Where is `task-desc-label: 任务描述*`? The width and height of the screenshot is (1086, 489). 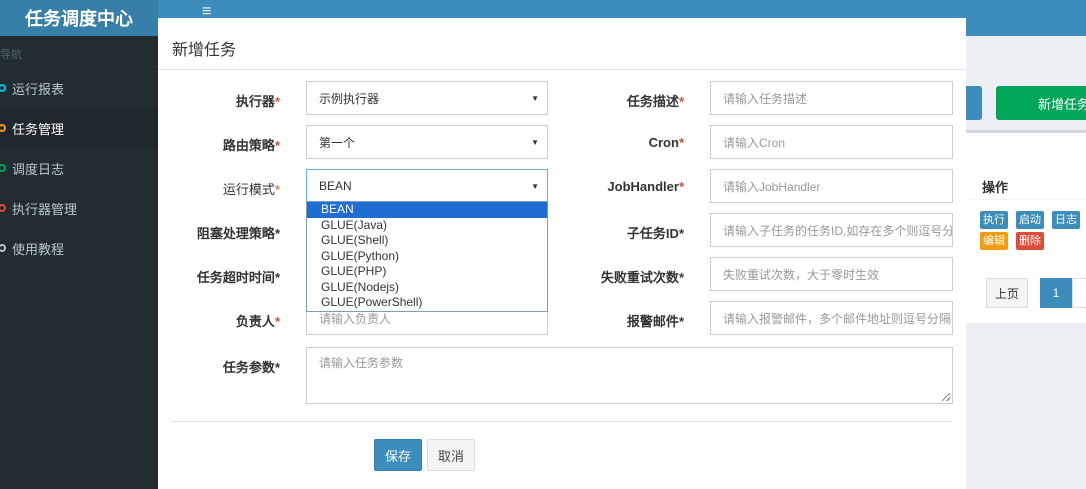 task-desc-label: 任务描述* is located at coordinates (655, 101).